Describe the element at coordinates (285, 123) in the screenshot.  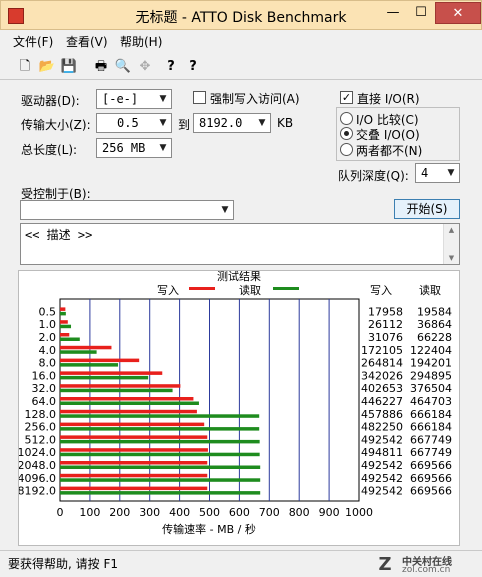
I see `transfer-unit-label: KB` at that location.